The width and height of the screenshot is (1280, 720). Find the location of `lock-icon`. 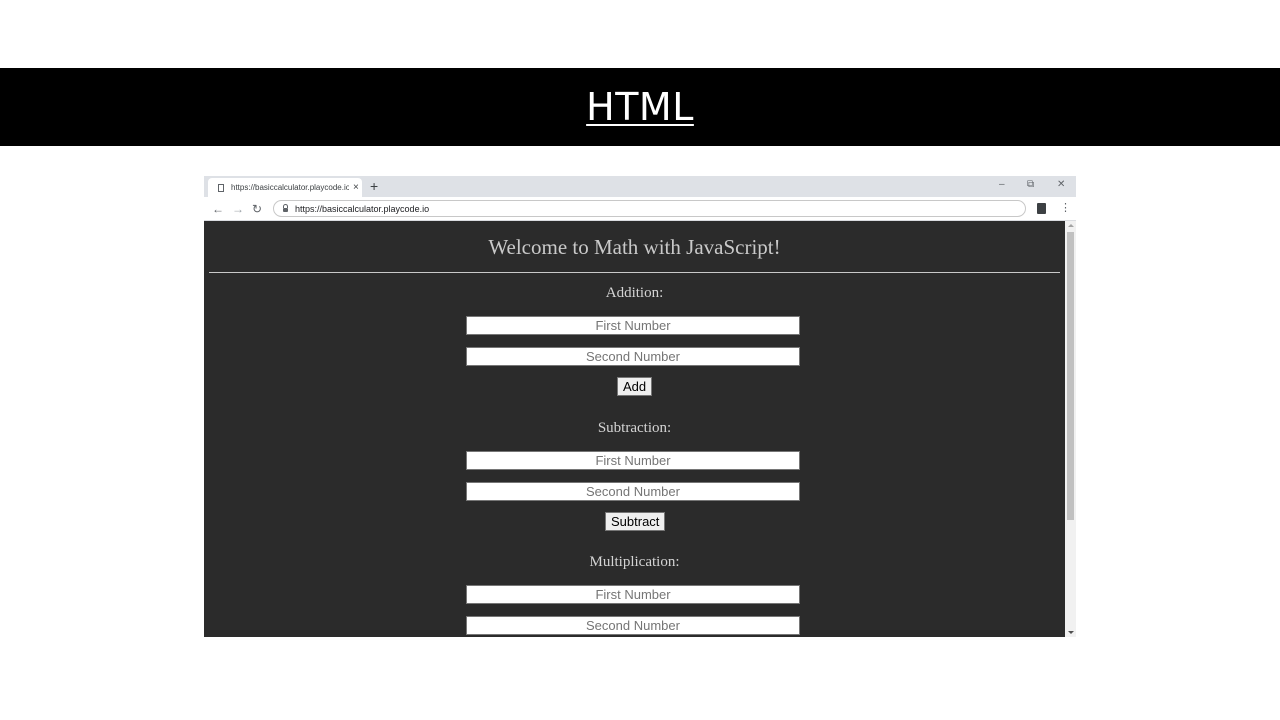

lock-icon is located at coordinates (285, 207).